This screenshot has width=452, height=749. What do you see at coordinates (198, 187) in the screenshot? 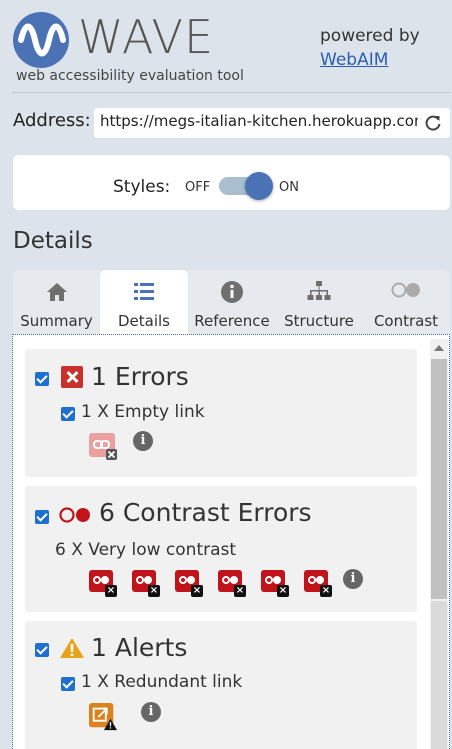
I see `styles-off-label: OFF` at bounding box center [198, 187].